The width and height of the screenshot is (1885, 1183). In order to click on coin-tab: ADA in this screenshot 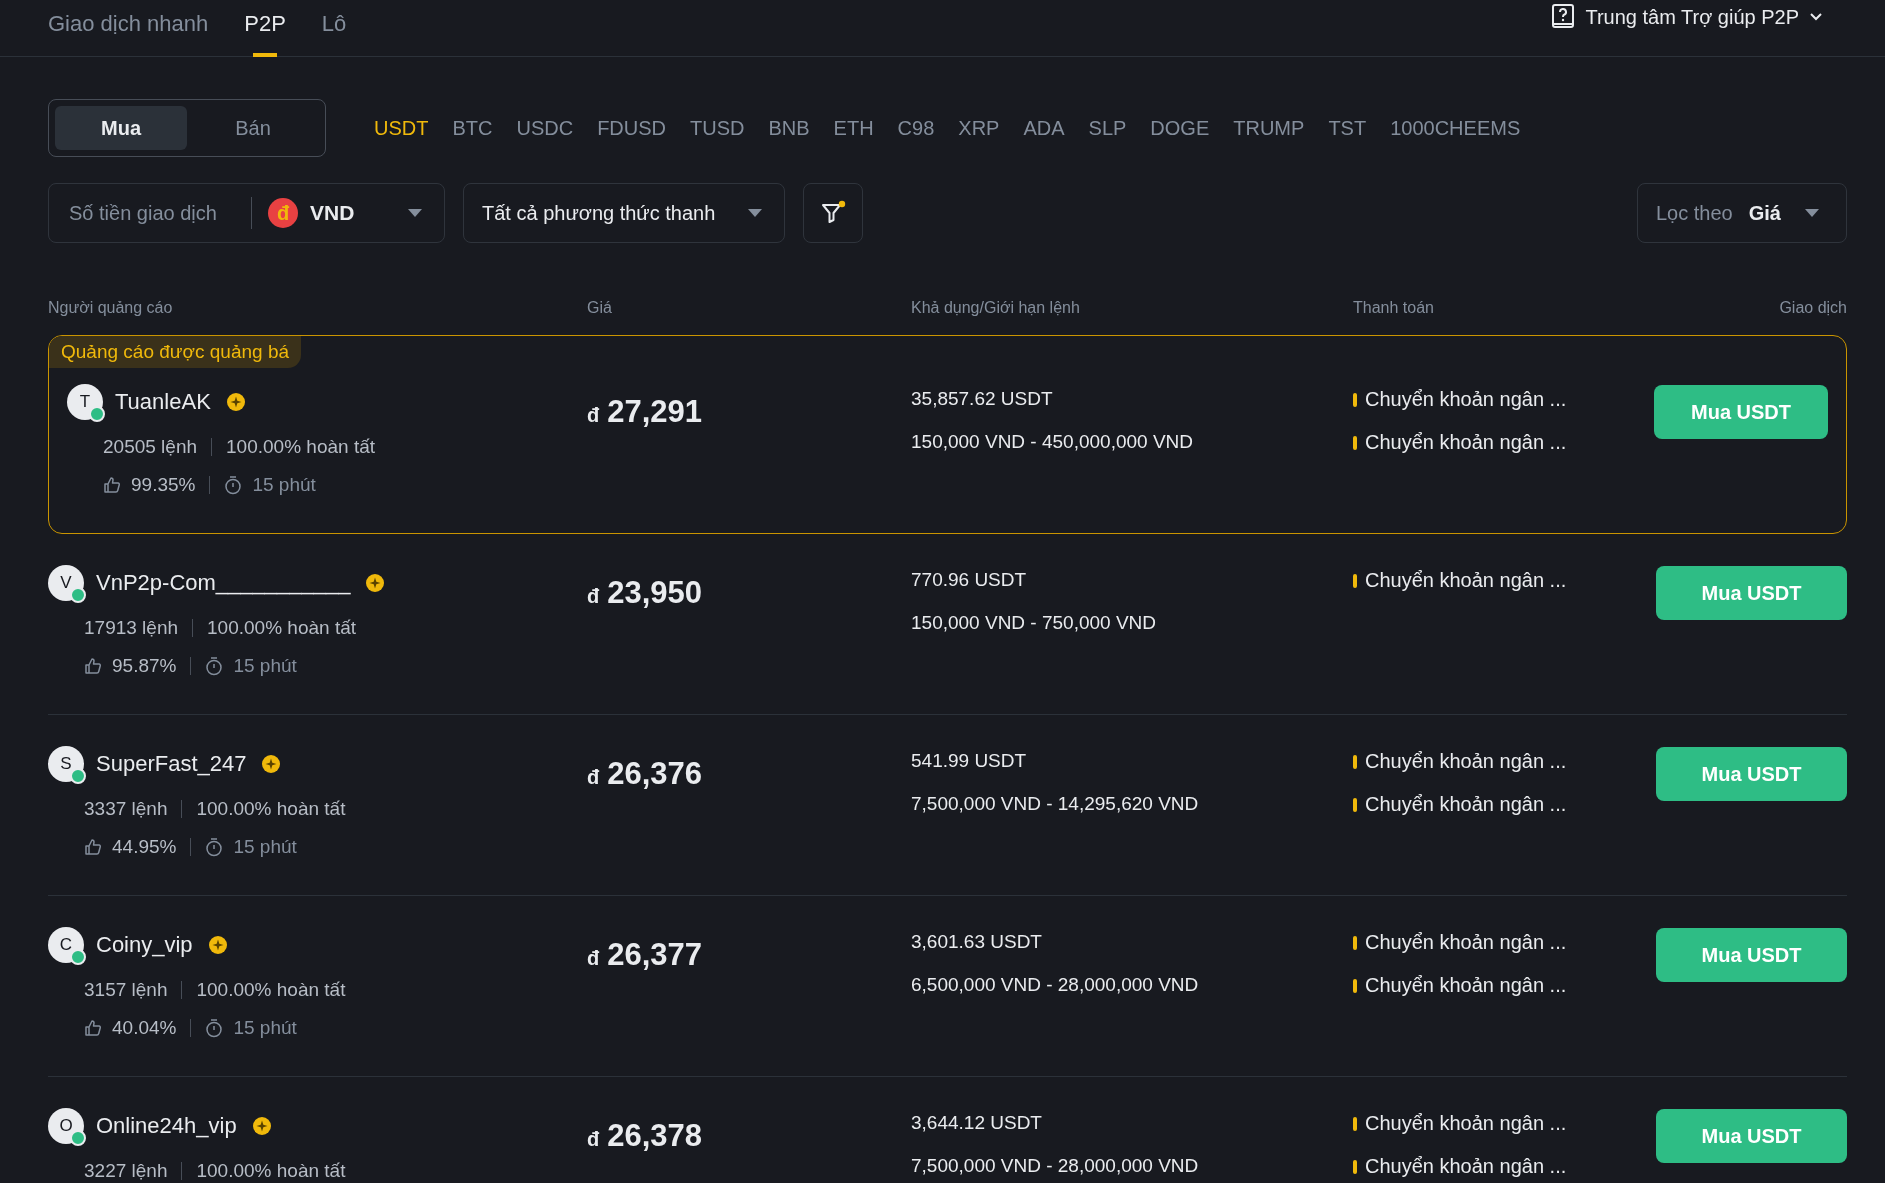, I will do `click(1044, 128)`.